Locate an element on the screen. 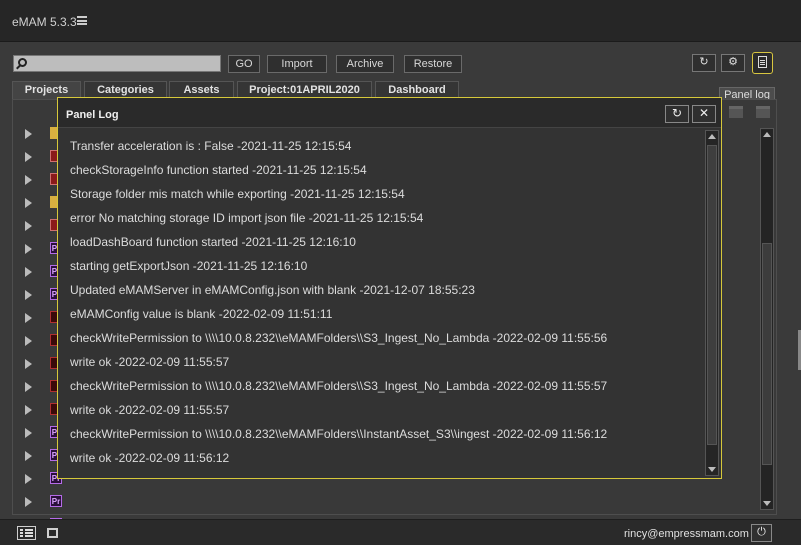  log-line: write ok -2022-02-09 11:56:12 is located at coordinates (150, 458).